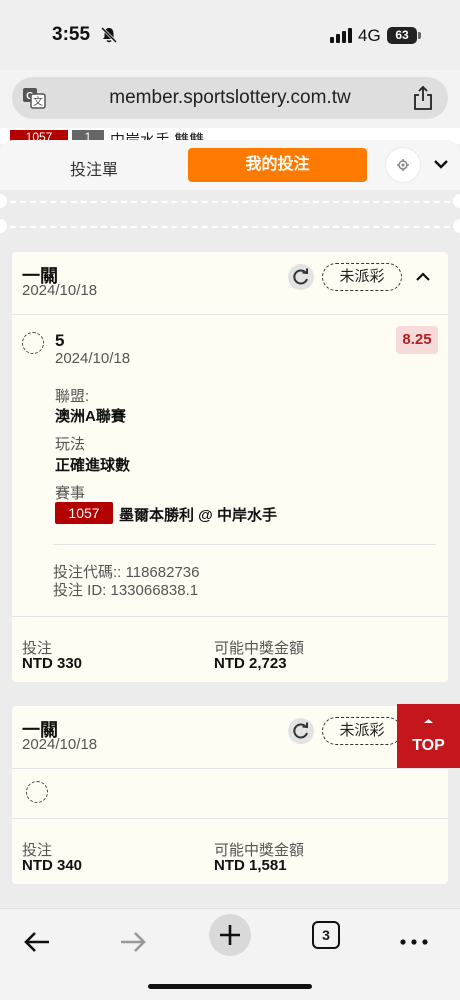 Image resolution: width=460 pixels, height=1000 pixels. Describe the element at coordinates (93, 358) in the screenshot. I see `selection-date: 2024/10/18` at that location.